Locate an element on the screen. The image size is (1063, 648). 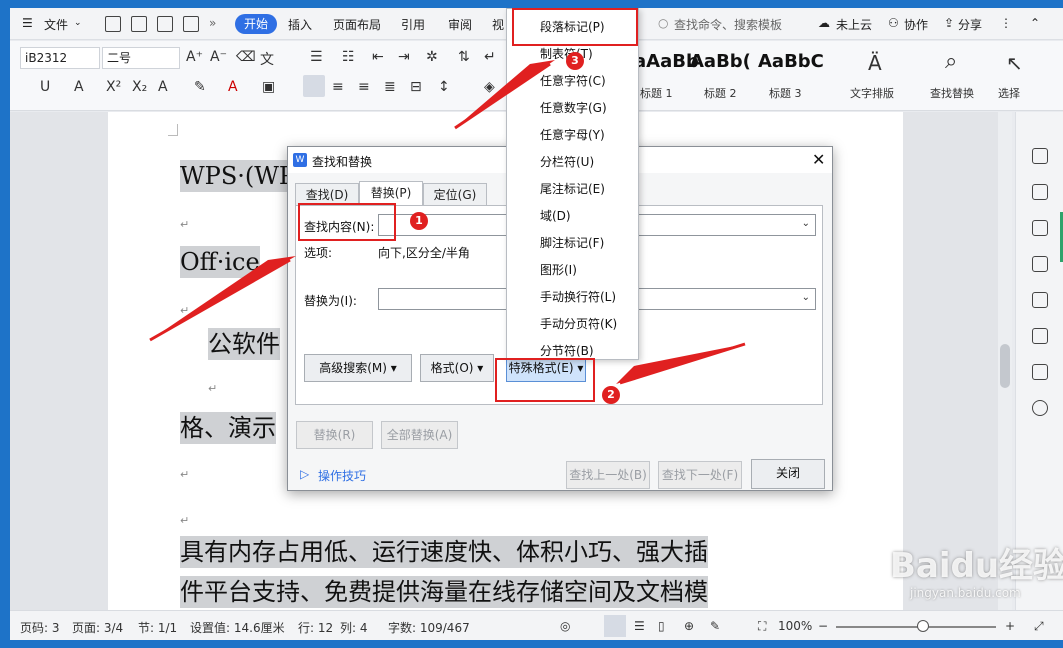
watermark-logo: Baidu经验 is located at coordinates (976, 566).